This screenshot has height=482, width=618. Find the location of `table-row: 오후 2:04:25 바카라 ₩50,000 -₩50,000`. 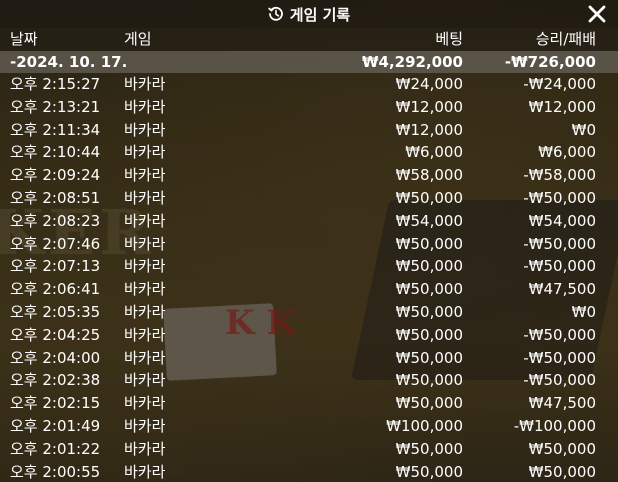

table-row: 오후 2:04:25 바카라 ₩50,000 -₩50,000 is located at coordinates (309, 335).